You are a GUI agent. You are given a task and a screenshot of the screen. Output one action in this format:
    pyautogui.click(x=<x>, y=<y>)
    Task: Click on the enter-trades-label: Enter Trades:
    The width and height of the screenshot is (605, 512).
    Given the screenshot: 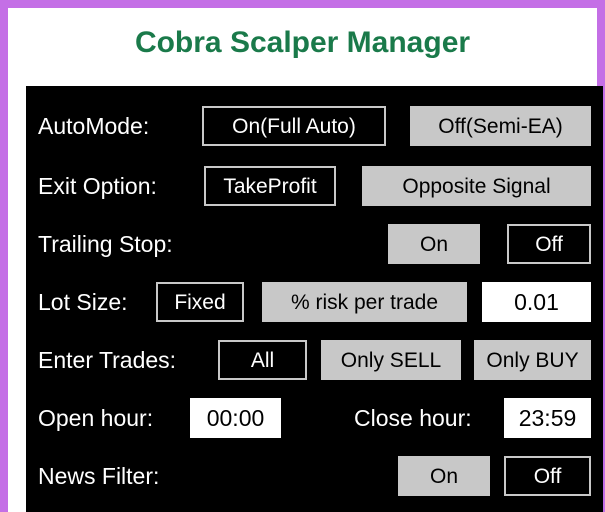 What is the action you would take?
    pyautogui.click(x=107, y=360)
    